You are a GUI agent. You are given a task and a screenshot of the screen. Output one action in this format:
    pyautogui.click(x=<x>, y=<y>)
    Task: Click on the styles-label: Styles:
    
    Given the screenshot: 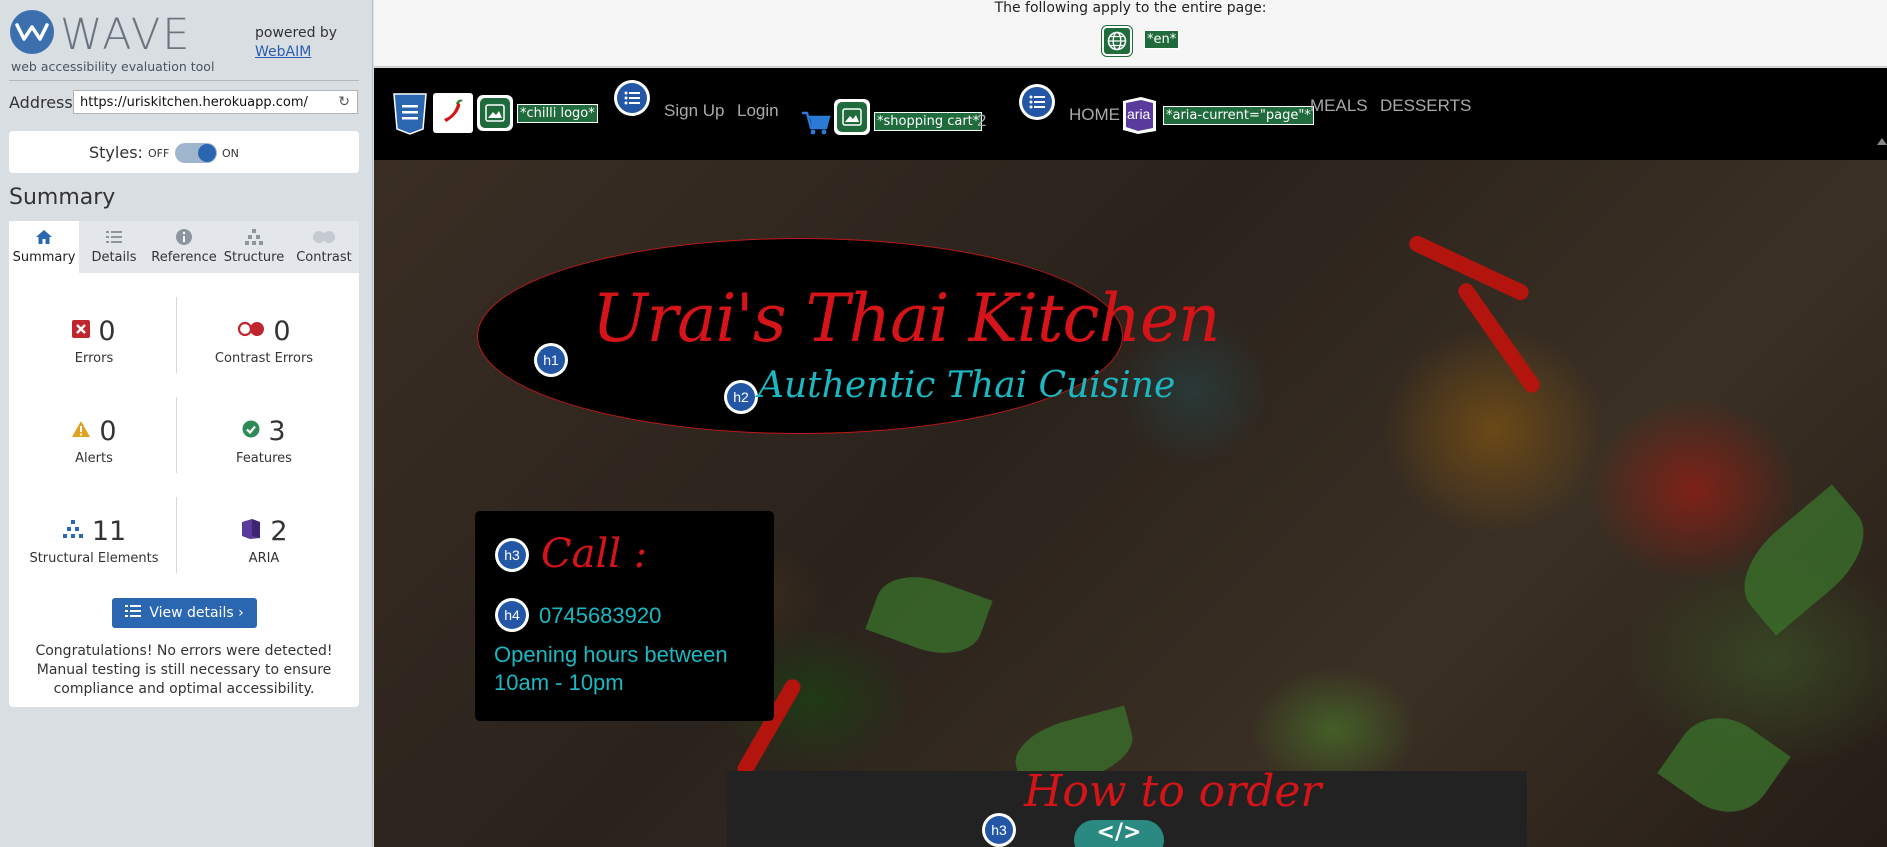 What is the action you would take?
    pyautogui.click(x=116, y=152)
    